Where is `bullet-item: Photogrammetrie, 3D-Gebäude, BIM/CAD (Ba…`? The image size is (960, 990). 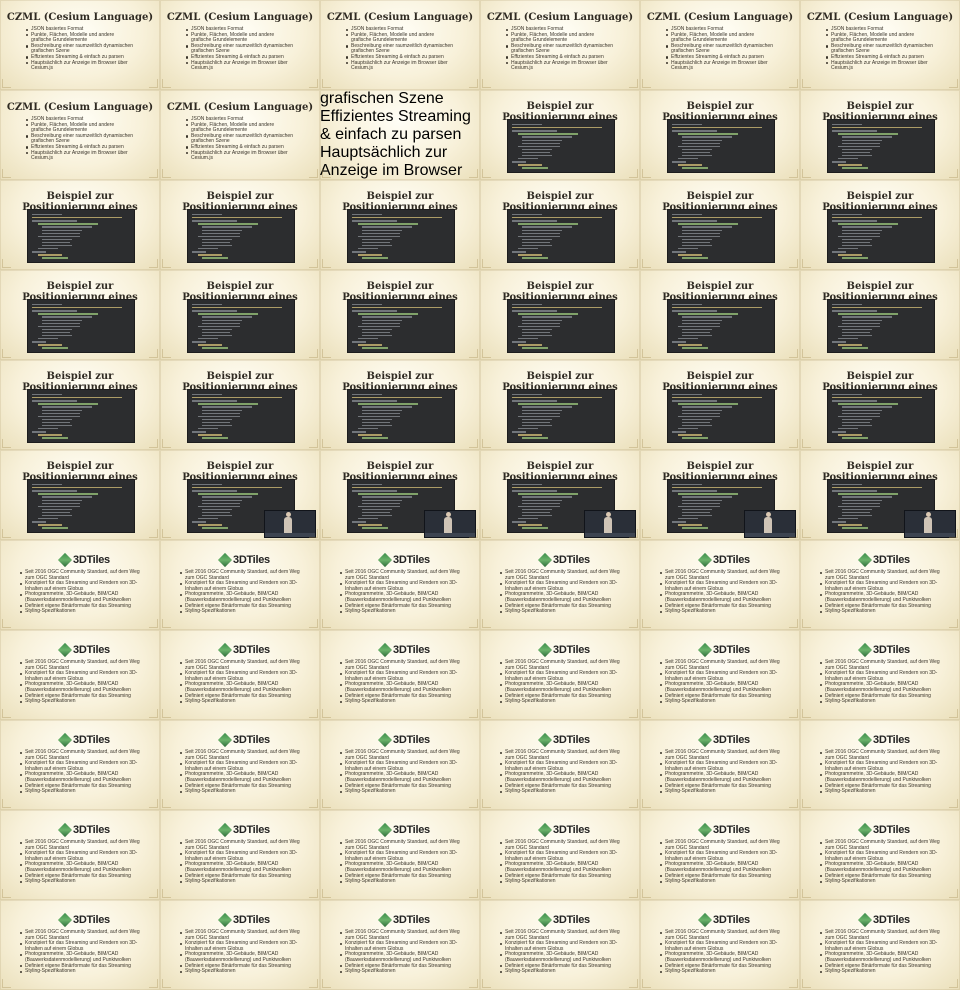
bullet-item: Photogrammetrie, 3D-Gebäude, BIM/CAD (Ba… is located at coordinates (400, 867).